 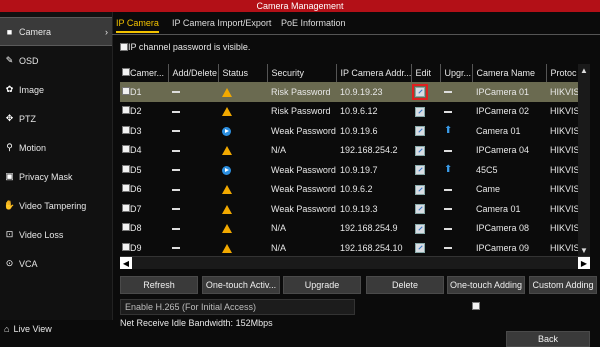 I want to click on cell-camera: D4, so click(x=144, y=151).